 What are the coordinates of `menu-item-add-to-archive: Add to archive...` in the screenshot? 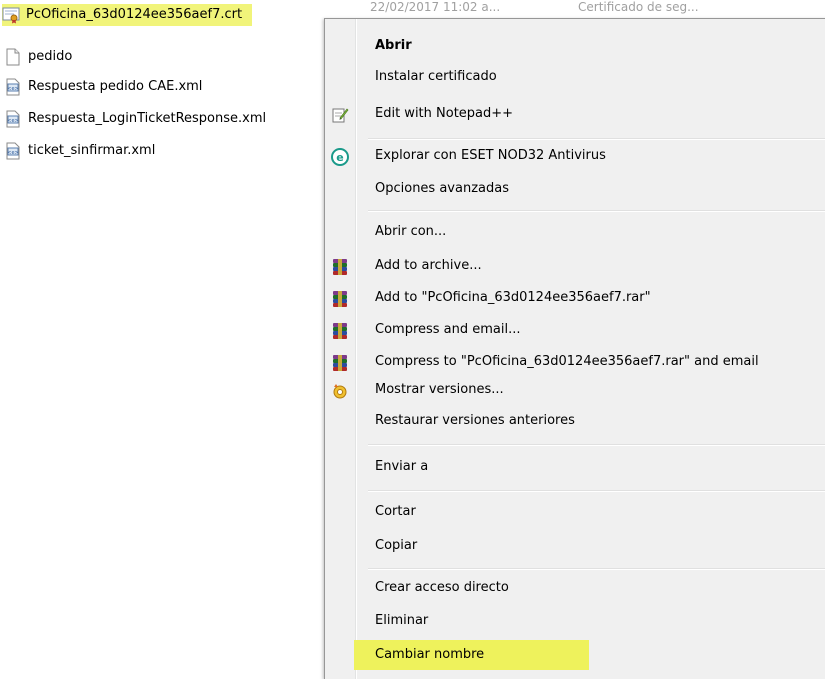 It's located at (575, 266).